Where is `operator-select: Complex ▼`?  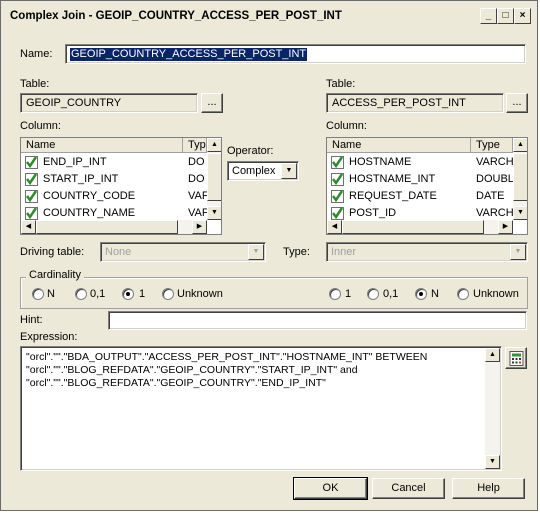 operator-select: Complex ▼ is located at coordinates (263, 171).